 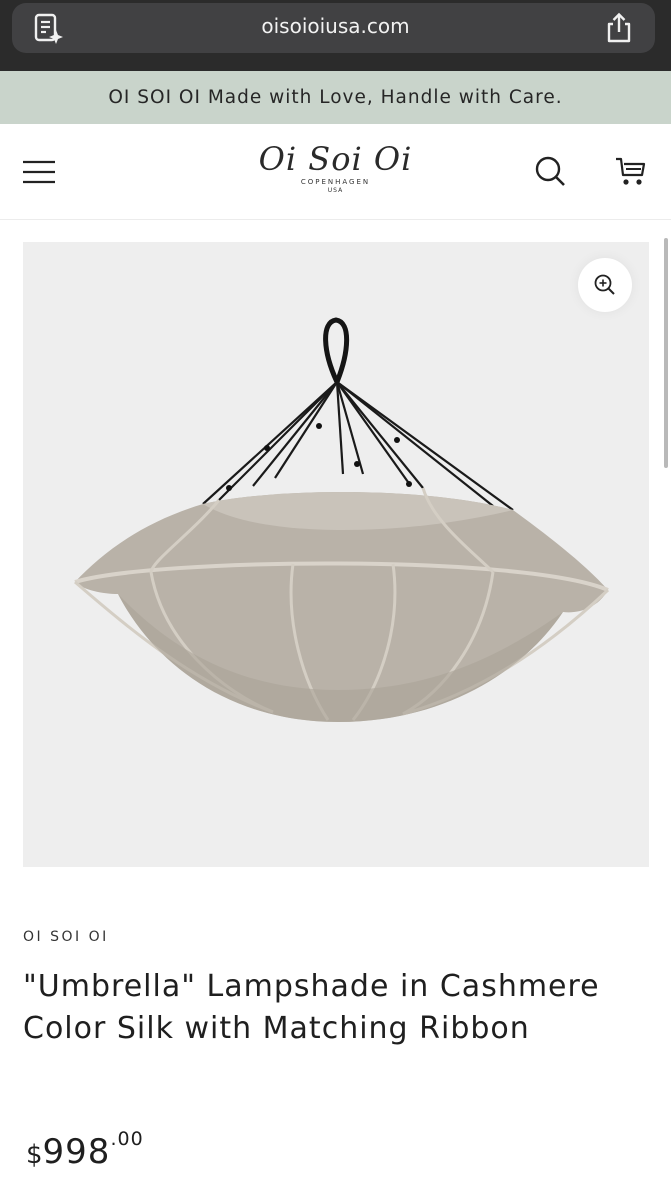 I want to click on menu-icon, so click(x=39, y=172).